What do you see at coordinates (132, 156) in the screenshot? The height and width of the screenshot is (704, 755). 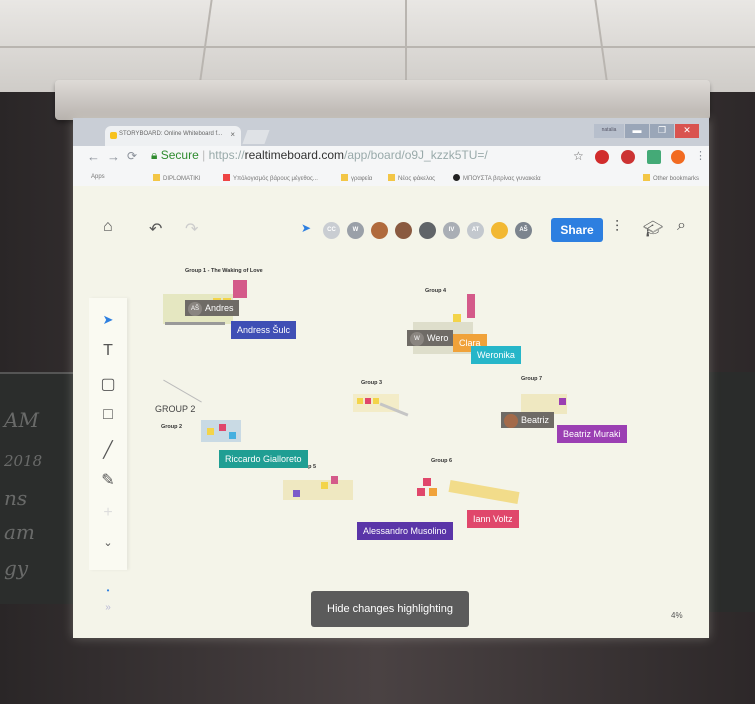 I see `reload-icon: ⟳` at bounding box center [132, 156].